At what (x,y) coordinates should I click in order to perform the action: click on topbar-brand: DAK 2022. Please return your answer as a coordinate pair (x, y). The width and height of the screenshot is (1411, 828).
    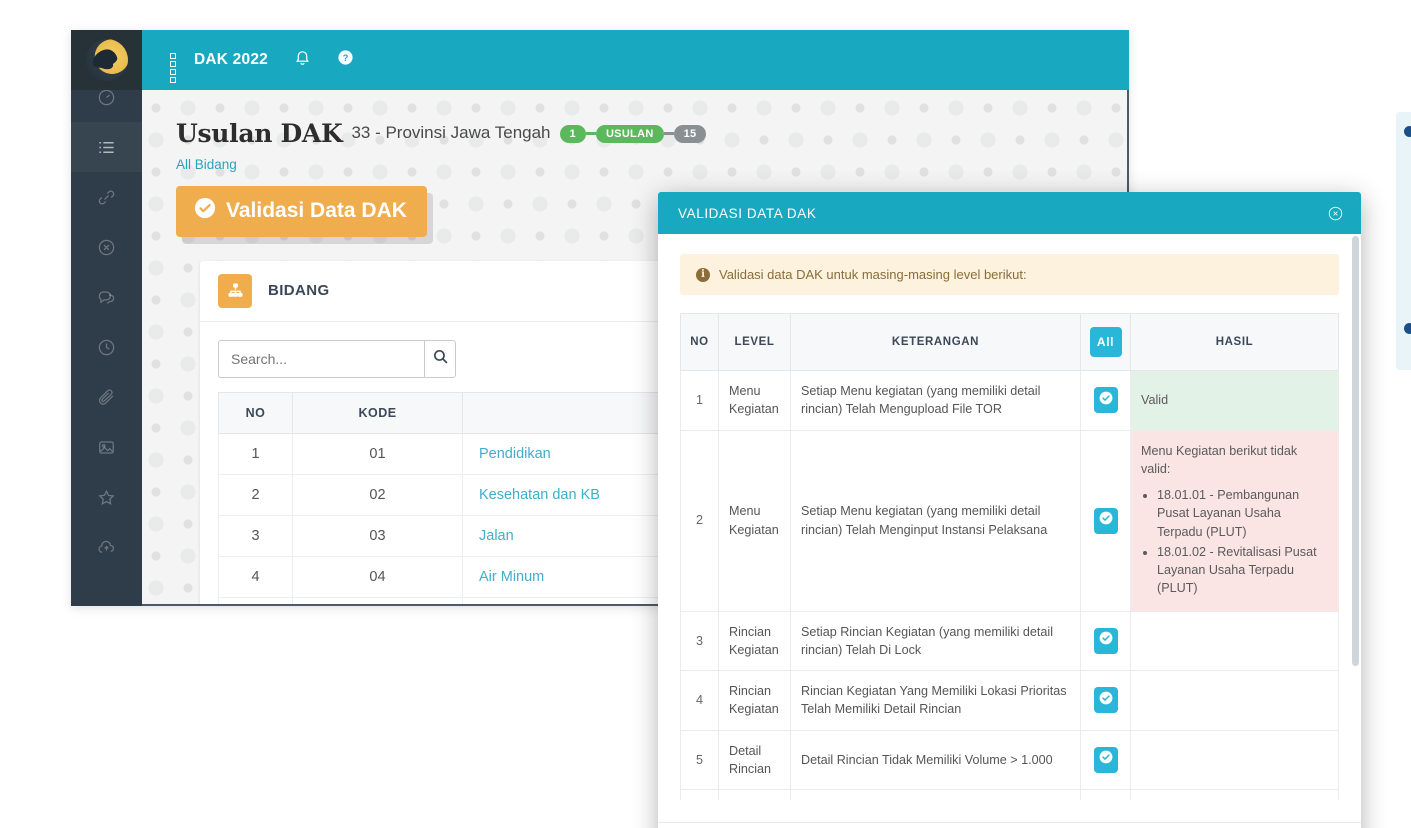
    Looking at the image, I should click on (219, 67).